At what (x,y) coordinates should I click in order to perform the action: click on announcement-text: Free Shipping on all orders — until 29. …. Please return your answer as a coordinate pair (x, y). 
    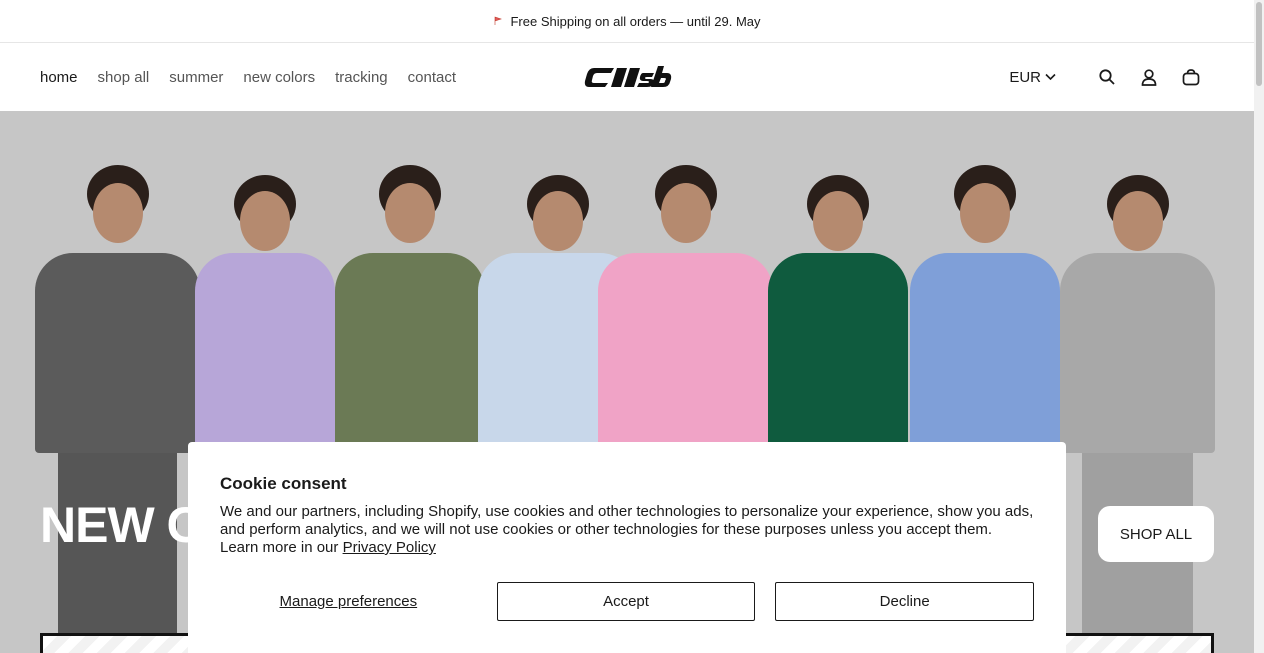
    Looking at the image, I should click on (635, 21).